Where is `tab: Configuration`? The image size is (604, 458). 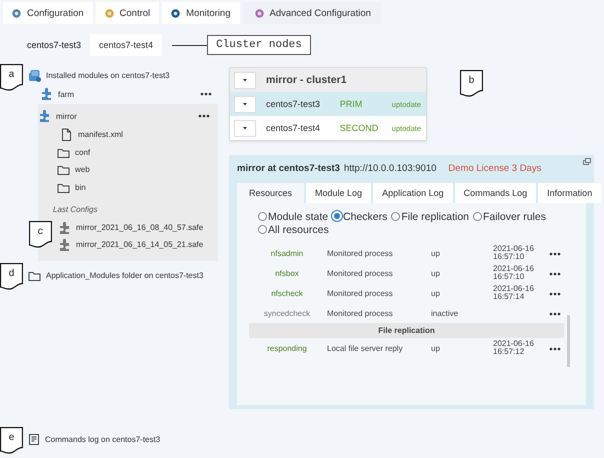 tab: Configuration is located at coordinates (48, 13).